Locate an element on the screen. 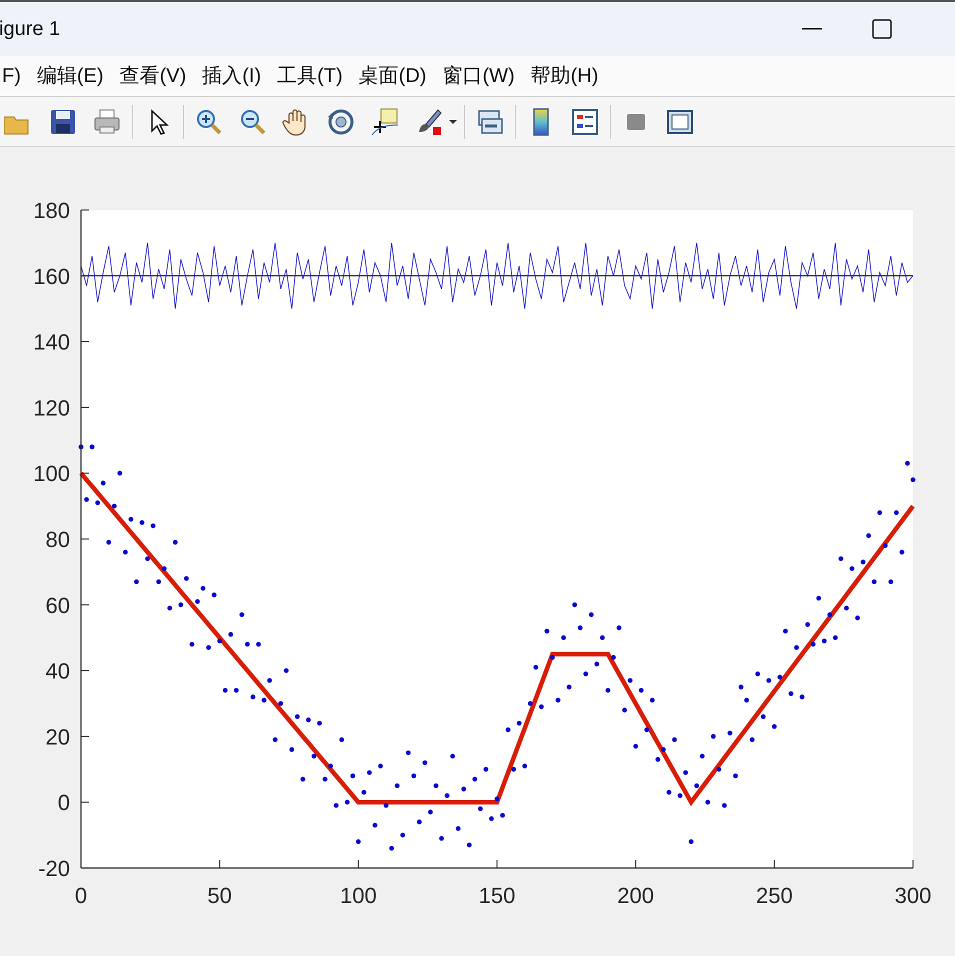  menu-item: F) is located at coordinates (13, 75).